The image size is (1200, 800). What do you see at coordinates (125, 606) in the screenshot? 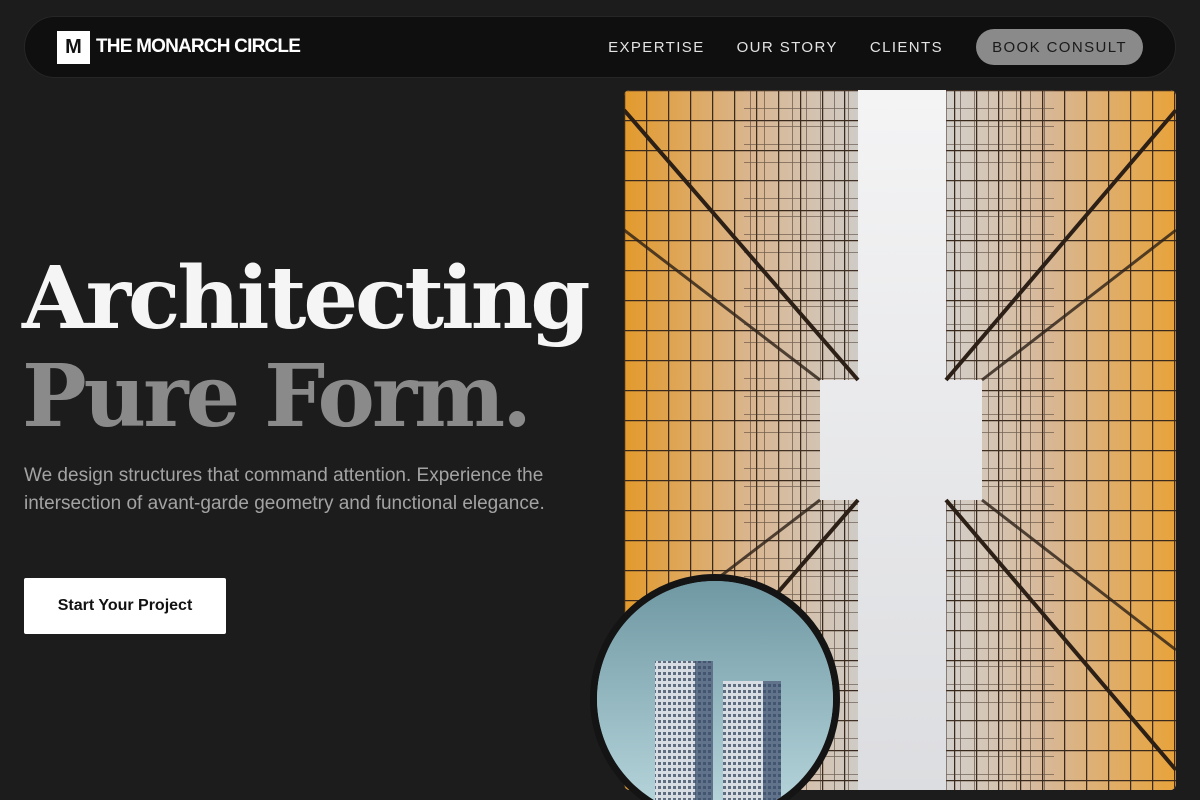
I see `start-project-button: Start Your Project` at bounding box center [125, 606].